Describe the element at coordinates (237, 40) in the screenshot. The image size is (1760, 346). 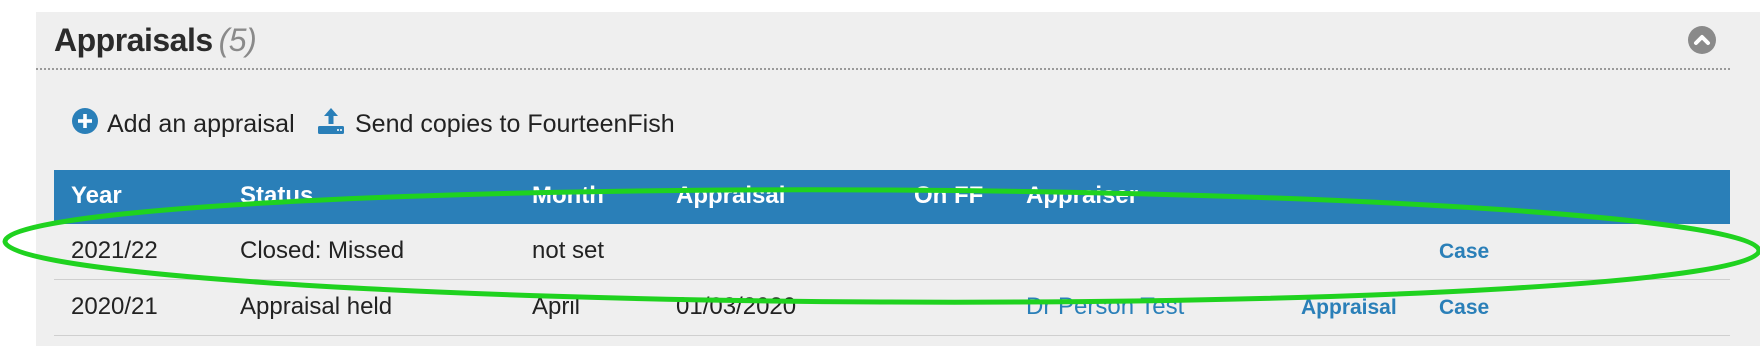
I see `panel-count: (5)` at that location.